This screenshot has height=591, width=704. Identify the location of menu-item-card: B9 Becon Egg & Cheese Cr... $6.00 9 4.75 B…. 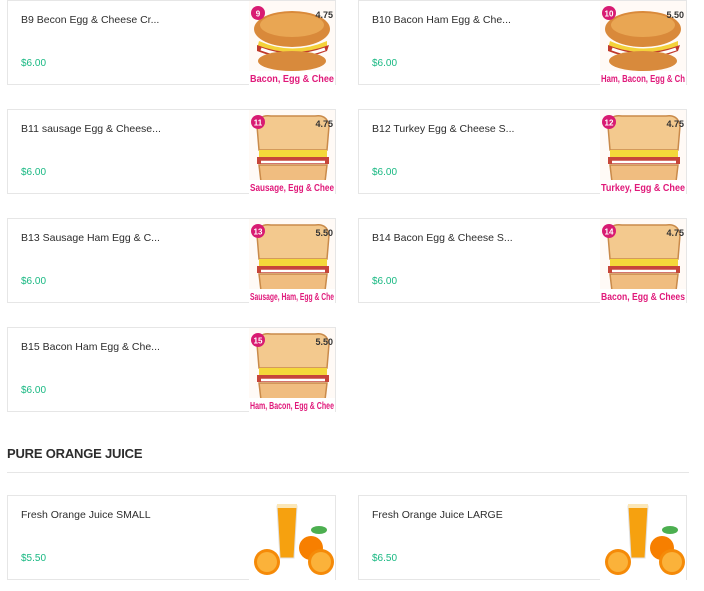
(171, 43).